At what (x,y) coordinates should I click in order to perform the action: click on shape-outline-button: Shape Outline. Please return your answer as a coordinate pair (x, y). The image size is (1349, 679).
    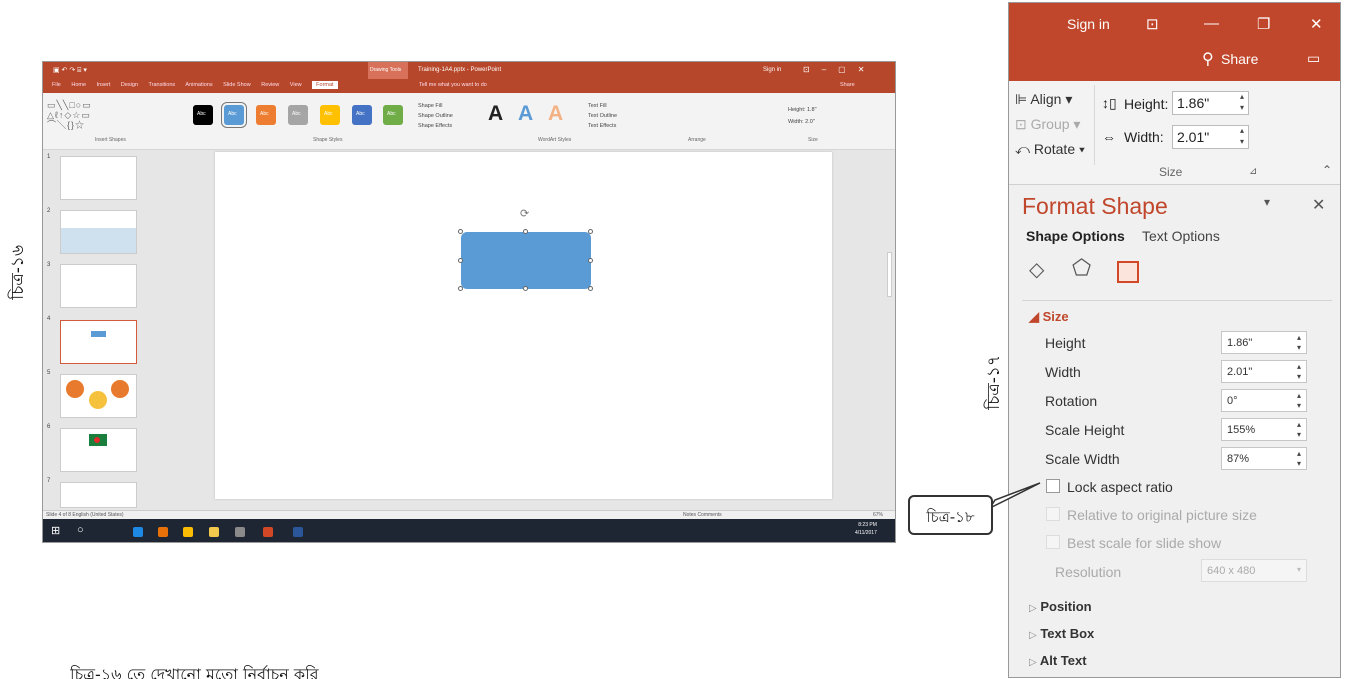
    Looking at the image, I should click on (435, 116).